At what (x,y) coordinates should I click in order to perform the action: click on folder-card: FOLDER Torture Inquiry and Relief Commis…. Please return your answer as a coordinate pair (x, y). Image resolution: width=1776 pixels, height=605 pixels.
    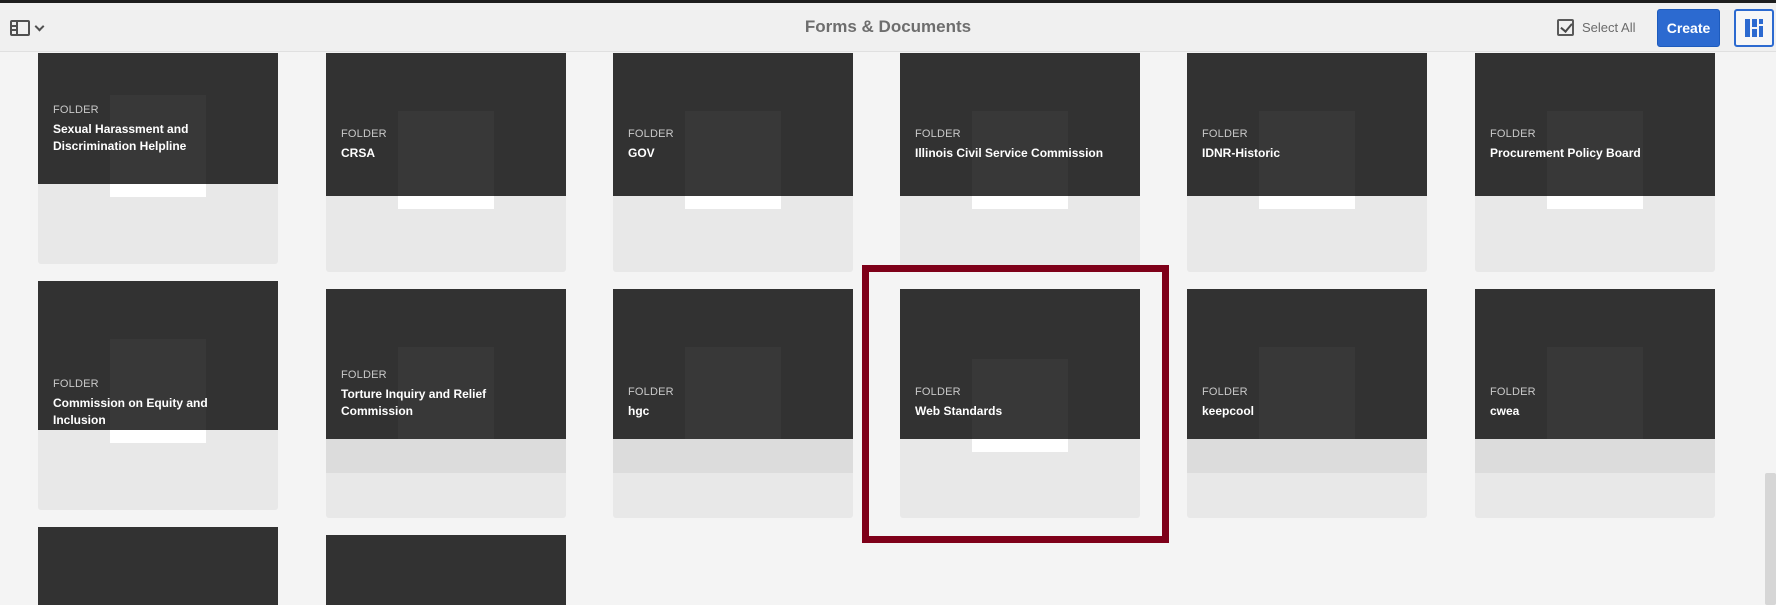
    Looking at the image, I should click on (446, 403).